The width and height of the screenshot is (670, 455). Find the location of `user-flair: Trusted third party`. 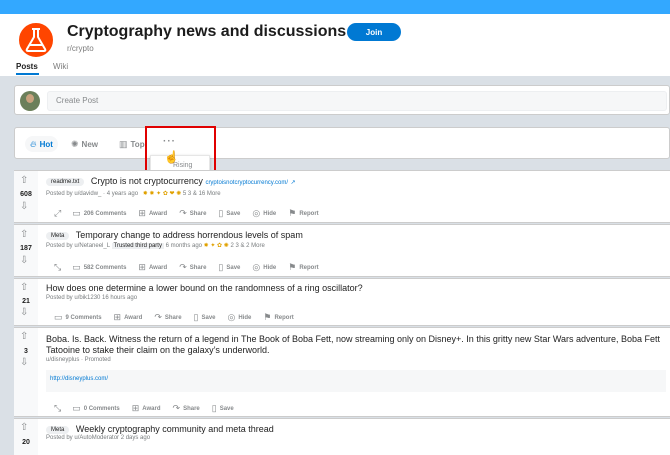

user-flair: Trusted third party is located at coordinates (137, 246).